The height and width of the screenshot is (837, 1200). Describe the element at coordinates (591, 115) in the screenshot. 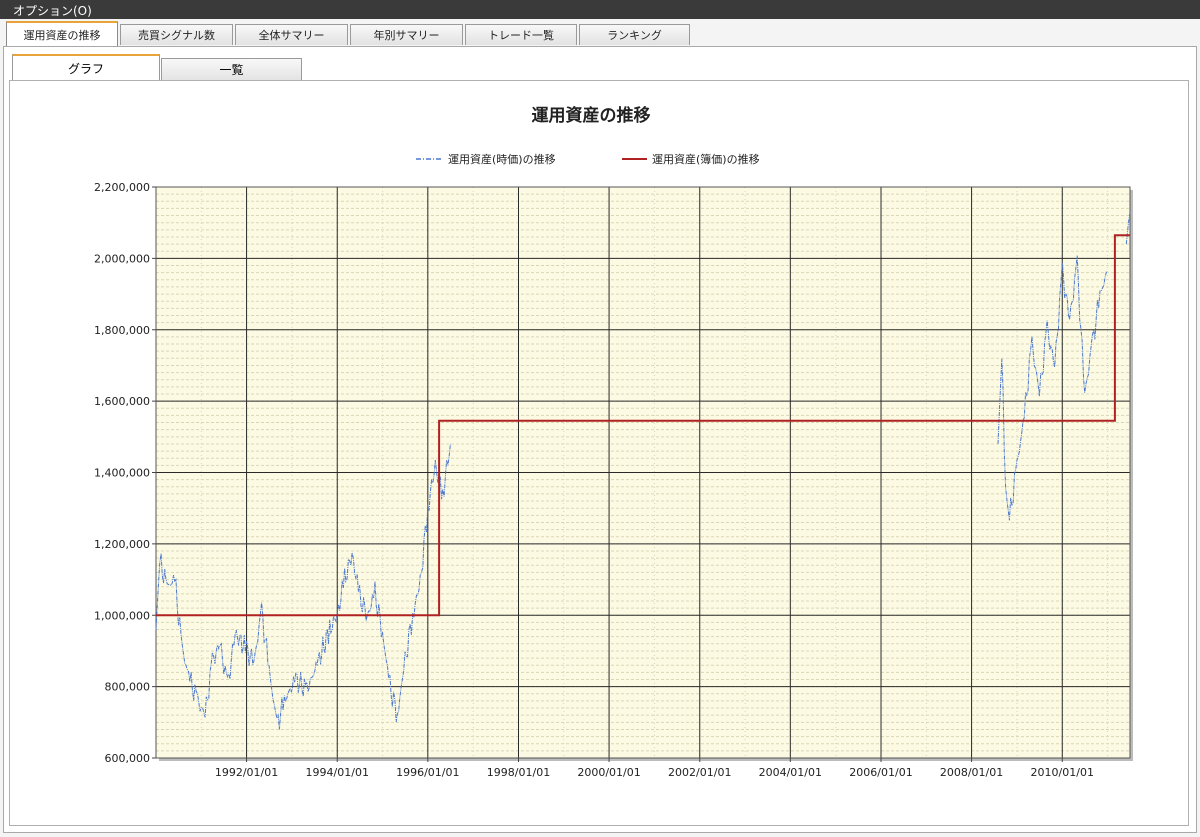

I see `chart-title: 運用資産の推移` at that location.